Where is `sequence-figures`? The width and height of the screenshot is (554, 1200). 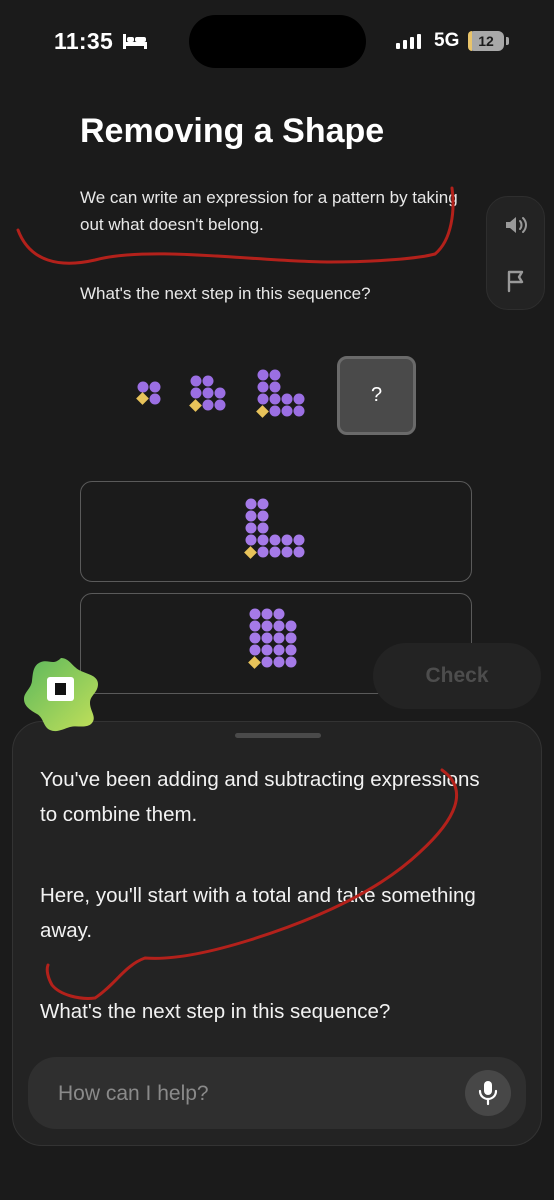
sequence-figures is located at coordinates (220, 393).